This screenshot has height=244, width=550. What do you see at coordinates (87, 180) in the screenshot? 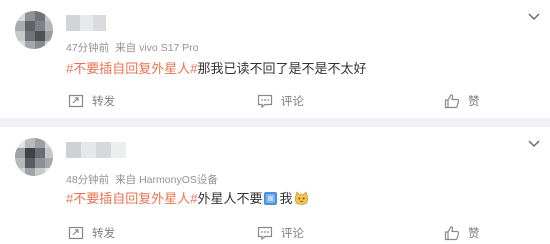
I see `post-time: 48分钟前` at bounding box center [87, 180].